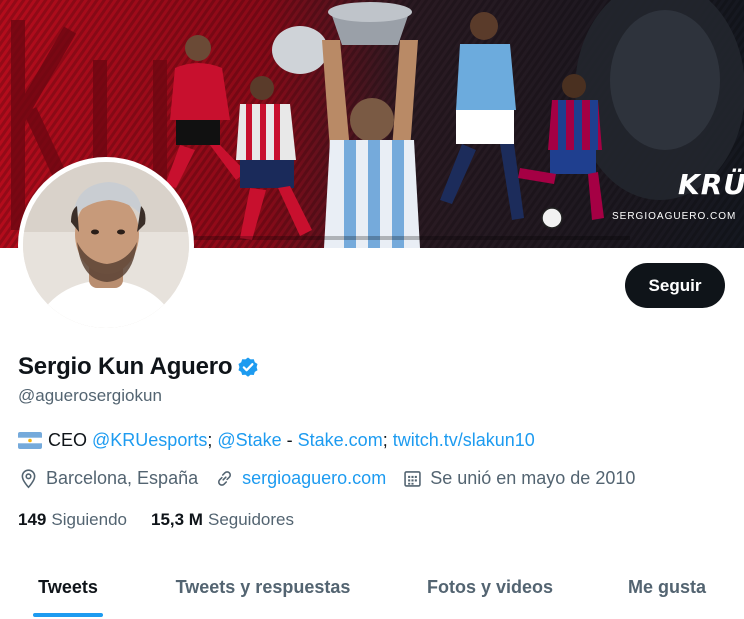 This screenshot has height=619, width=744. What do you see at coordinates (90, 395) in the screenshot?
I see `profile-handle: @aguerosergiokun` at bounding box center [90, 395].